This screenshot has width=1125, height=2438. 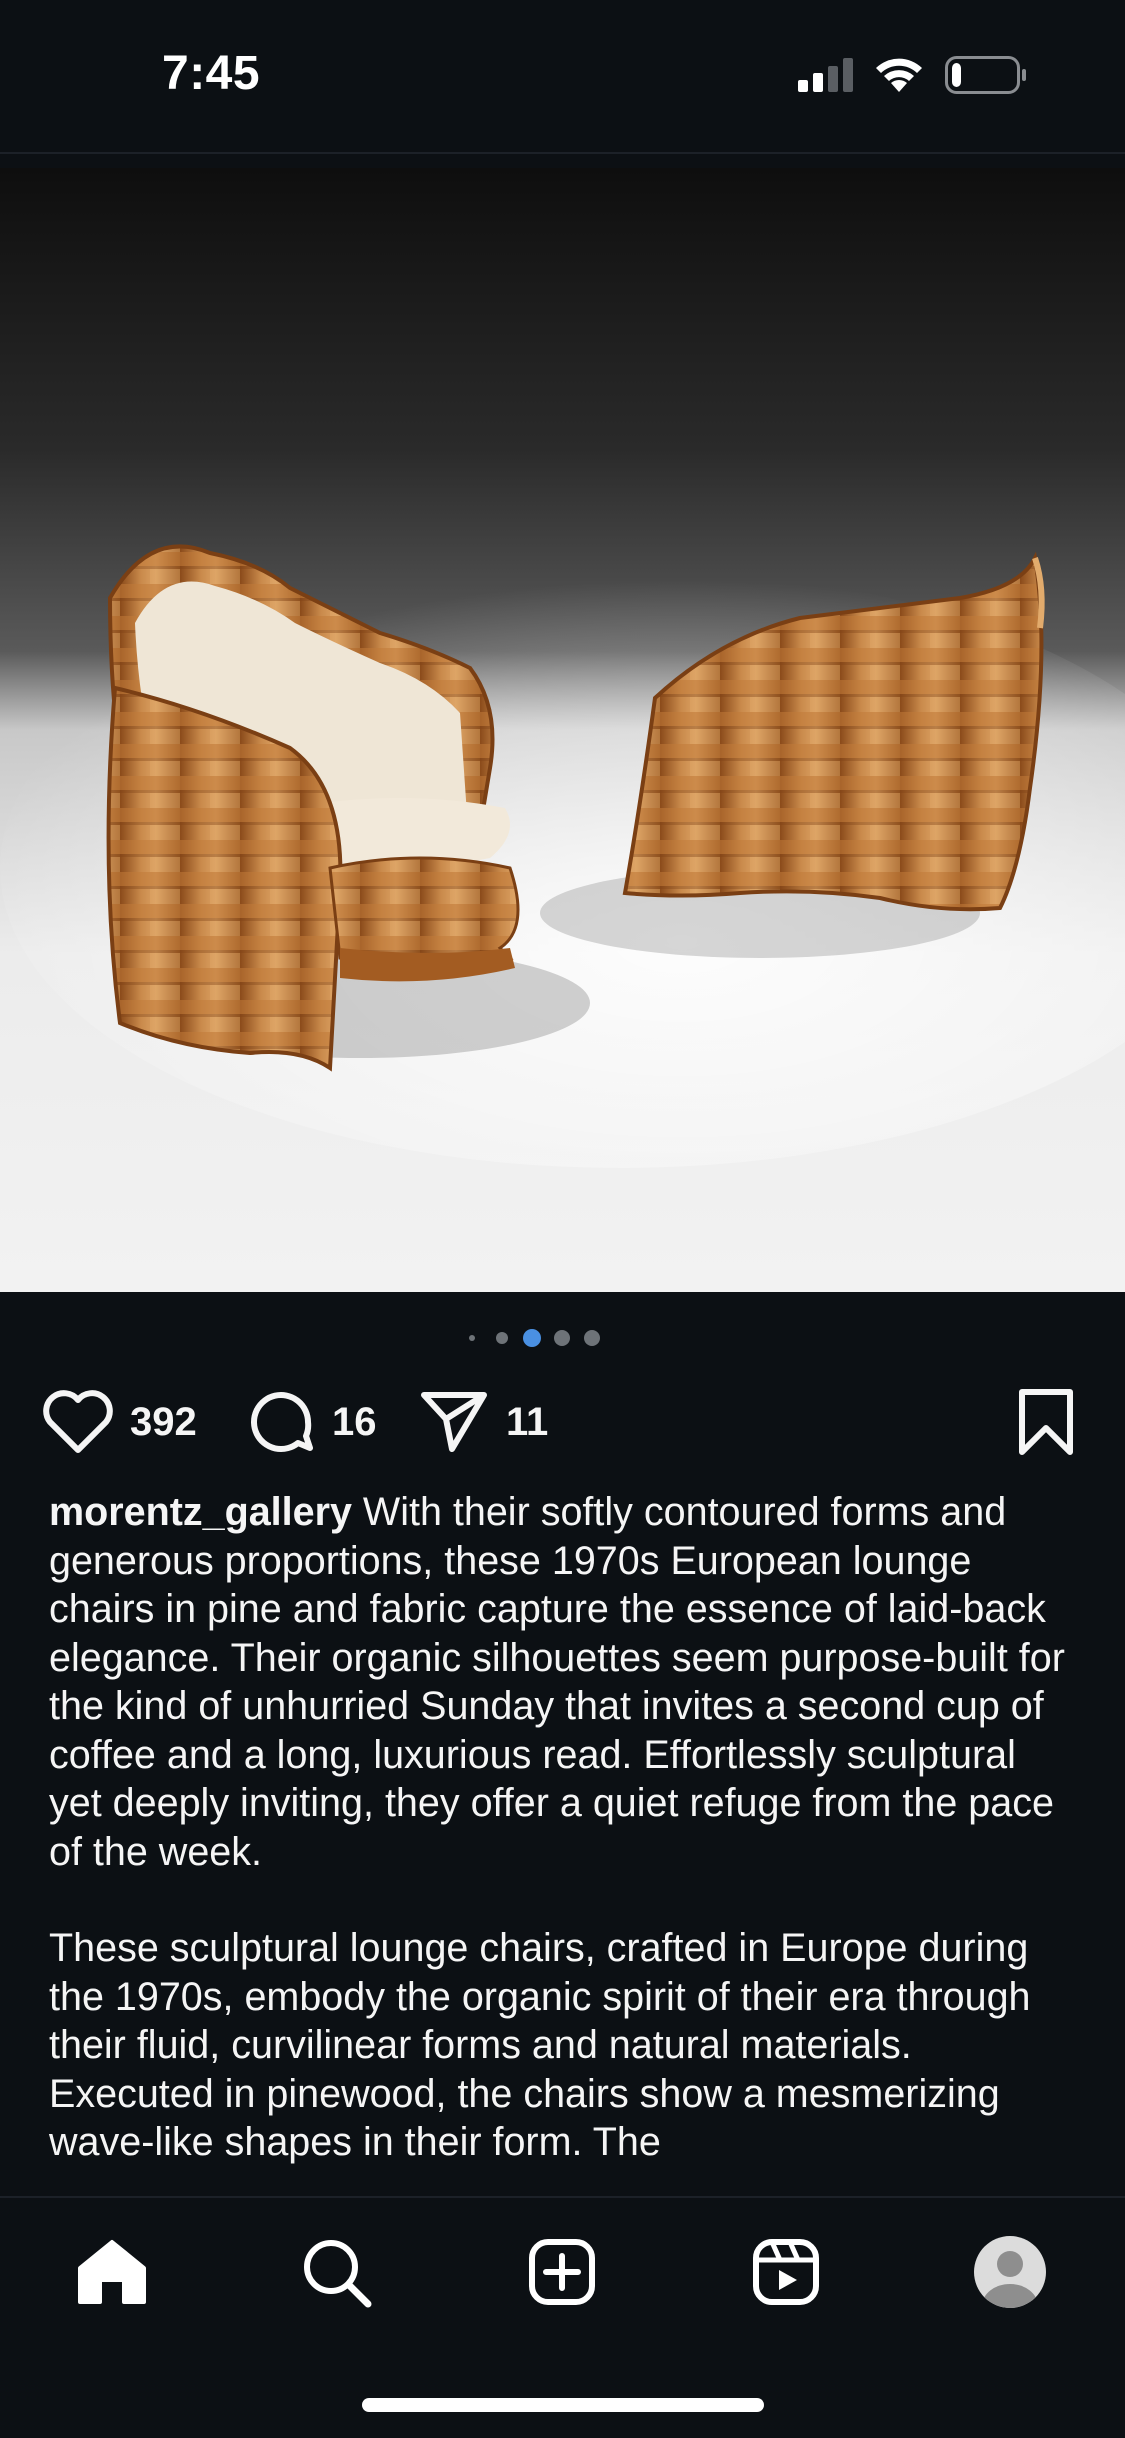 I want to click on profile-avatar-icon, so click(x=1010, y=2272).